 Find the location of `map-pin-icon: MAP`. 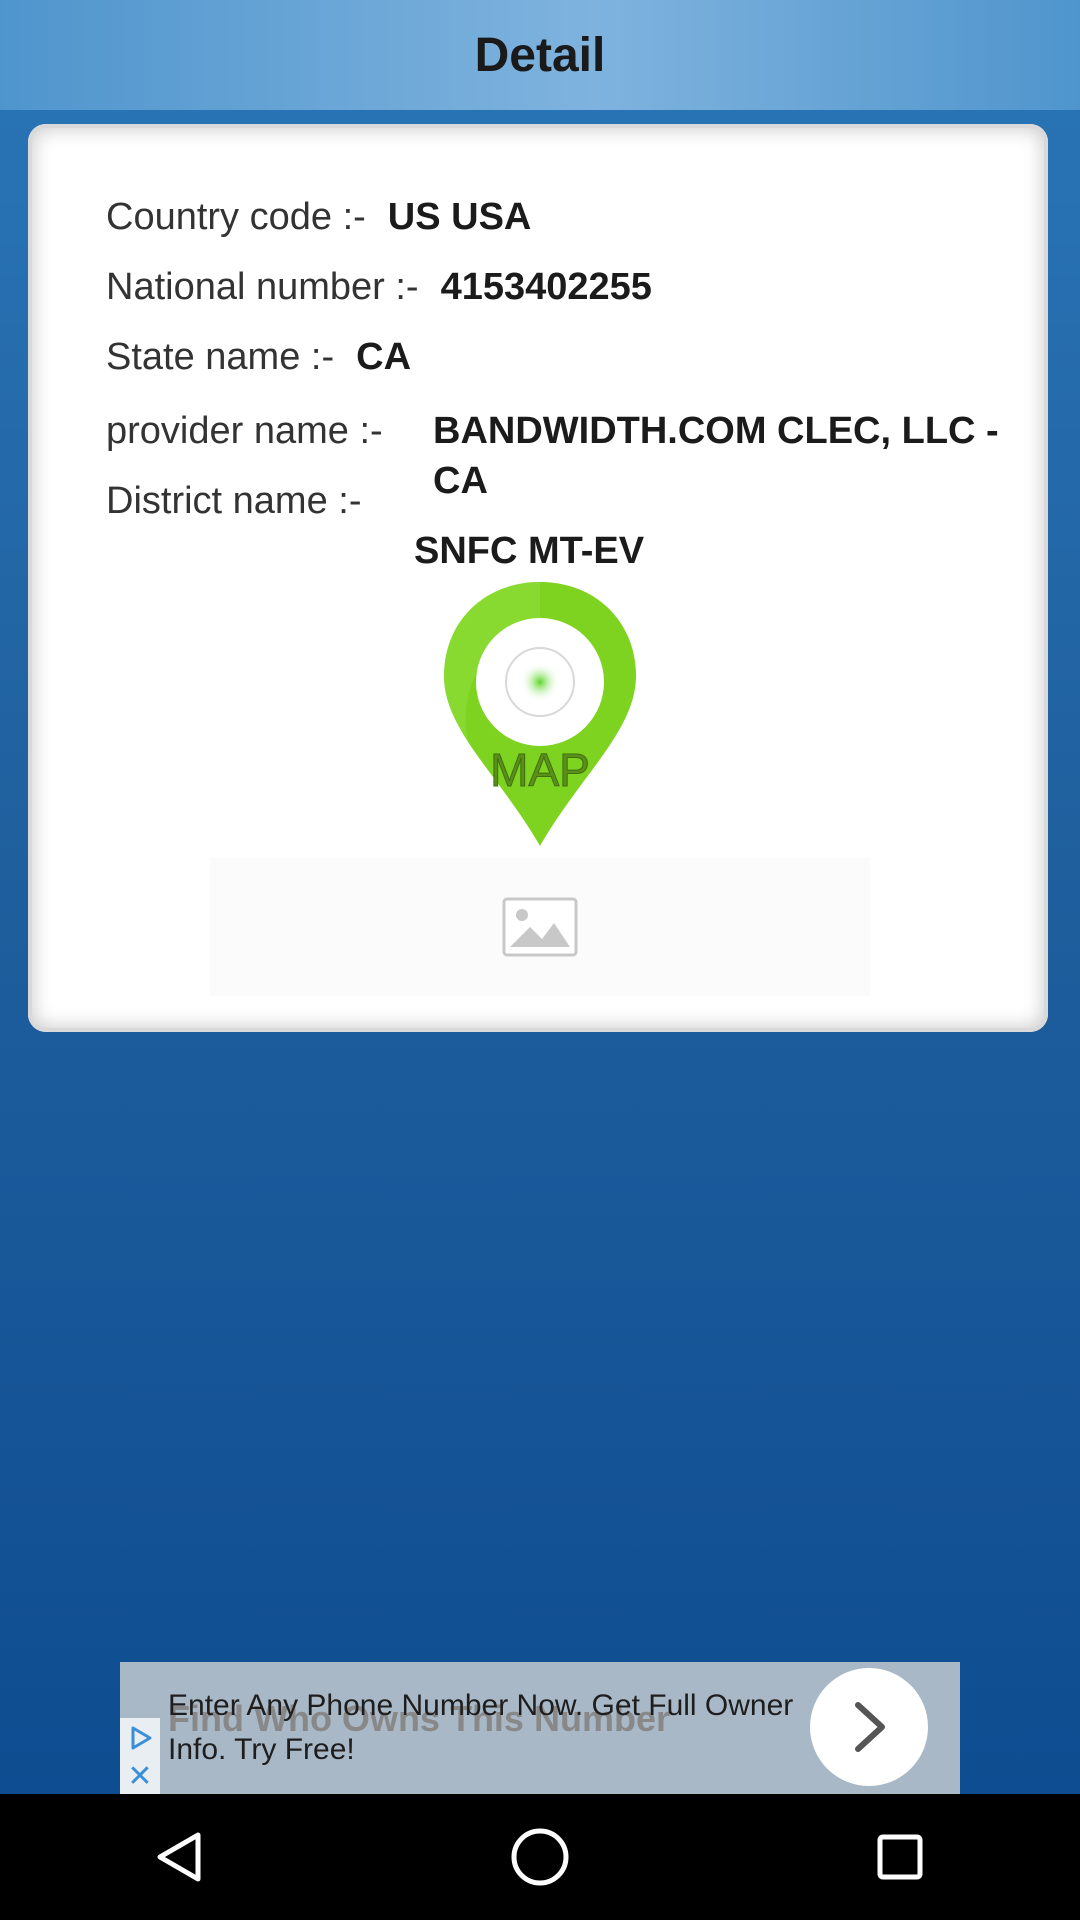

map-pin-icon: MAP is located at coordinates (540, 714).